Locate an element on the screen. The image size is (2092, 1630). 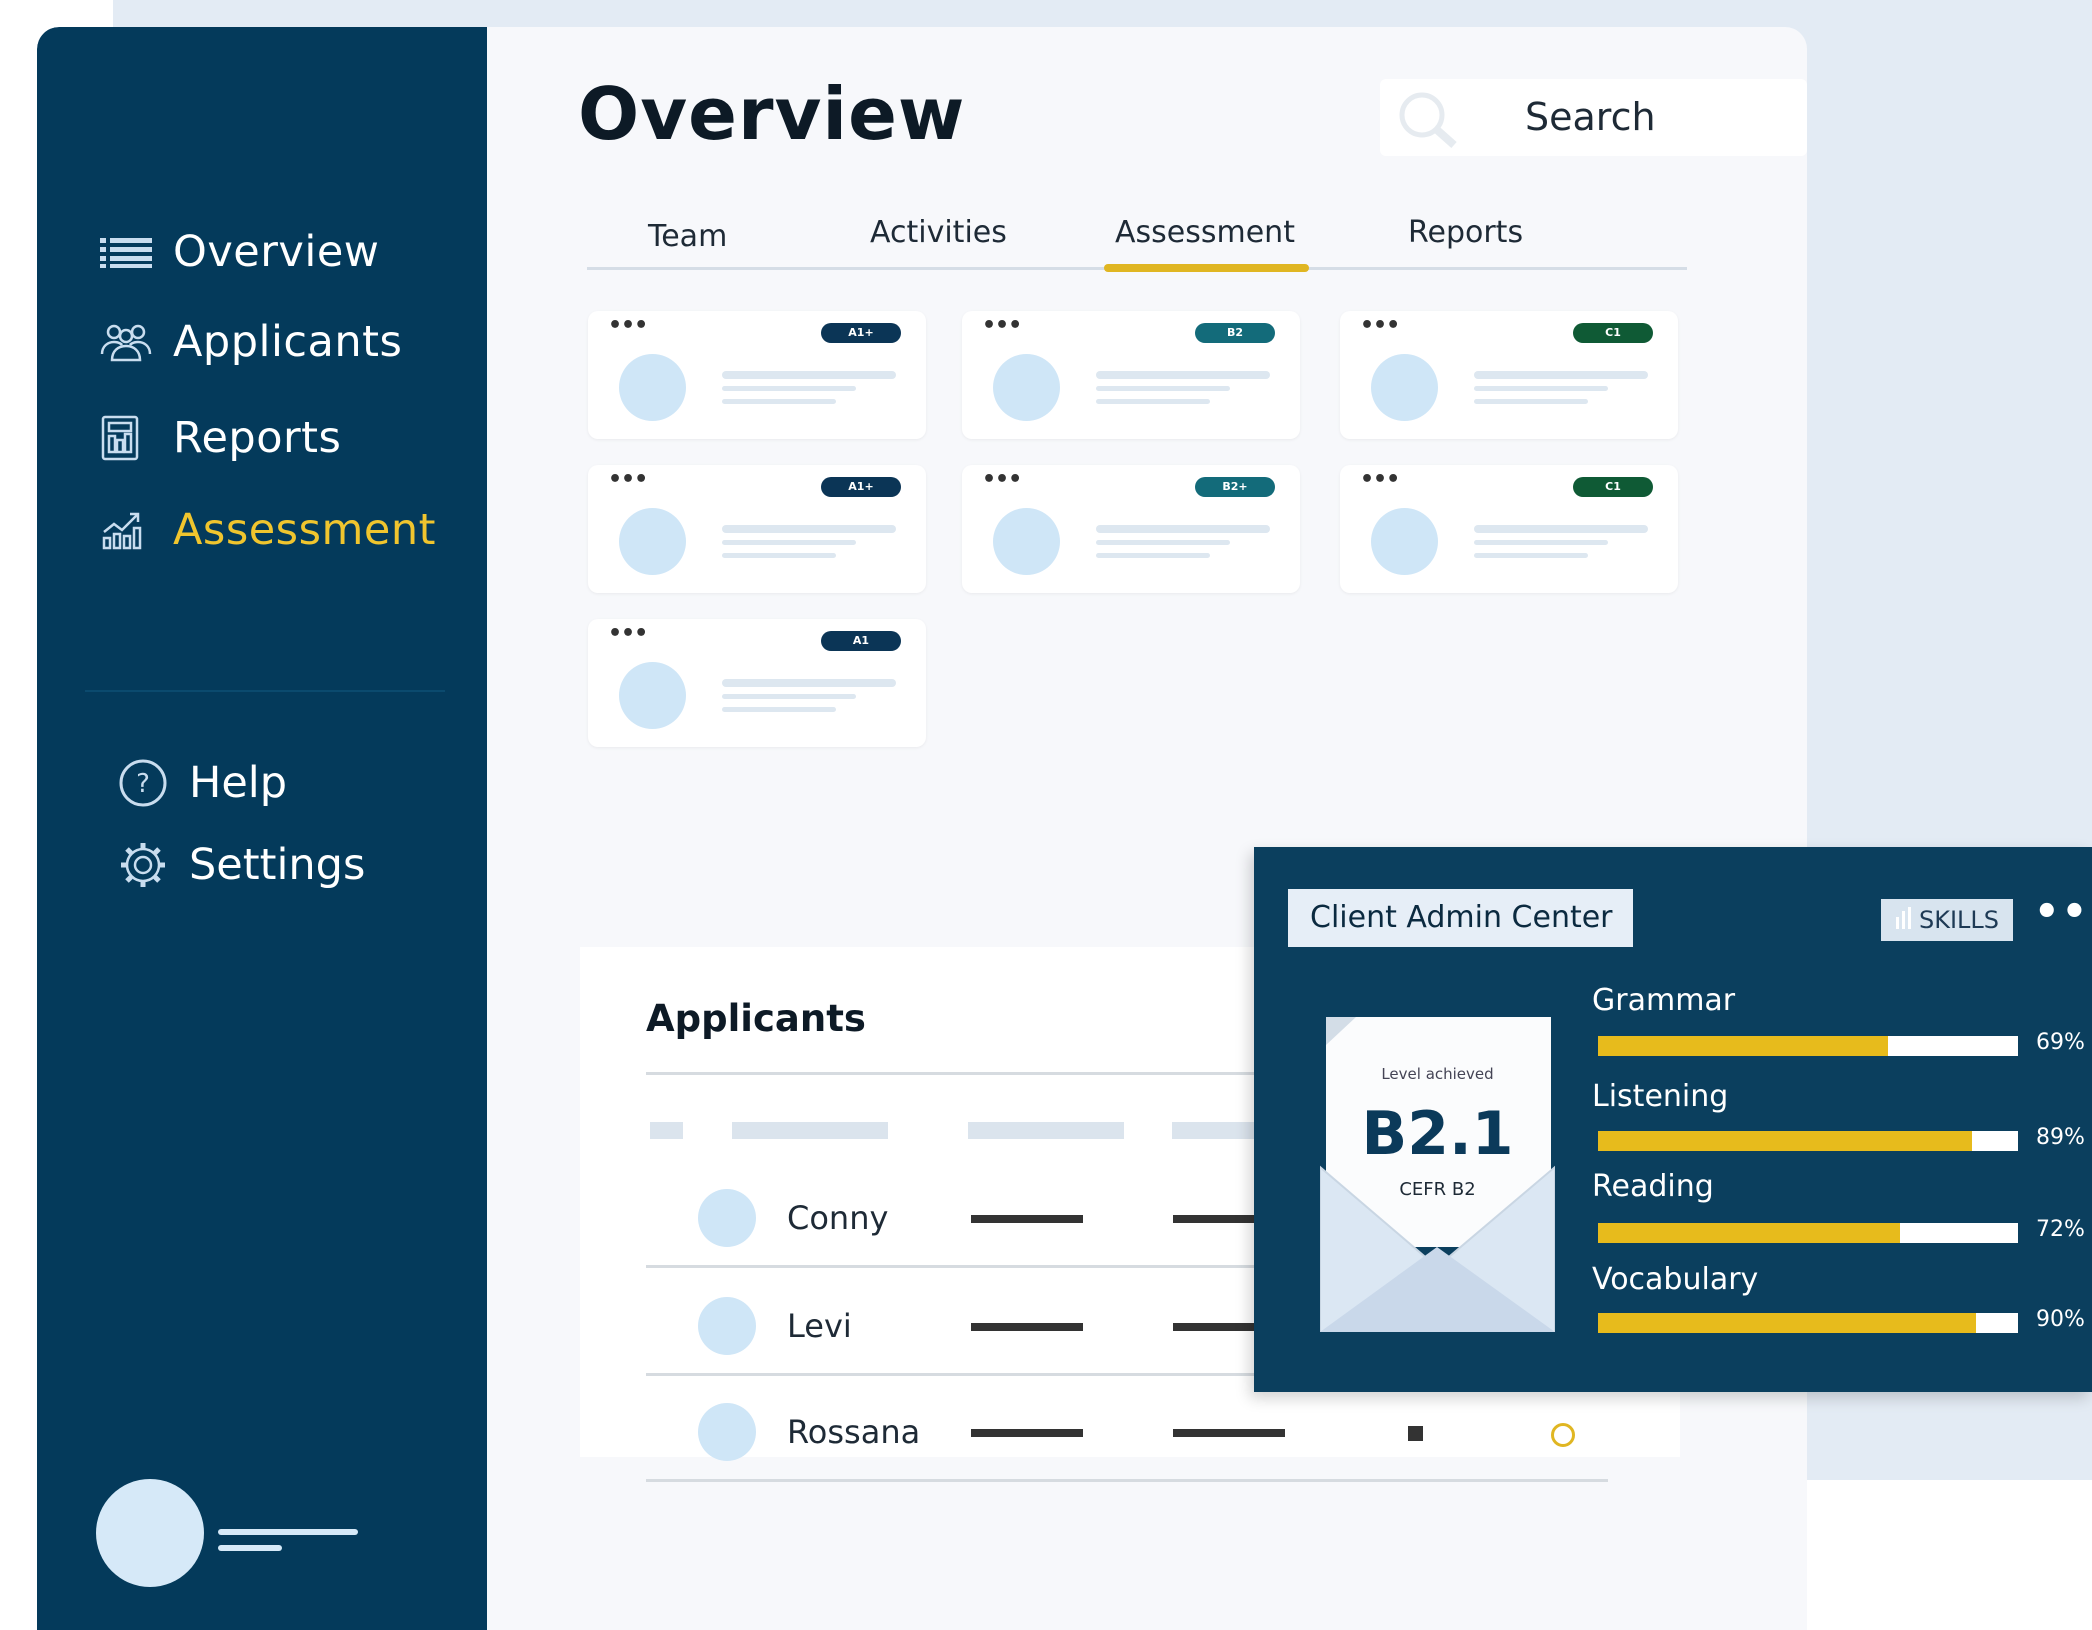
sidebar-item-overview: Overview is located at coordinates (239, 252).